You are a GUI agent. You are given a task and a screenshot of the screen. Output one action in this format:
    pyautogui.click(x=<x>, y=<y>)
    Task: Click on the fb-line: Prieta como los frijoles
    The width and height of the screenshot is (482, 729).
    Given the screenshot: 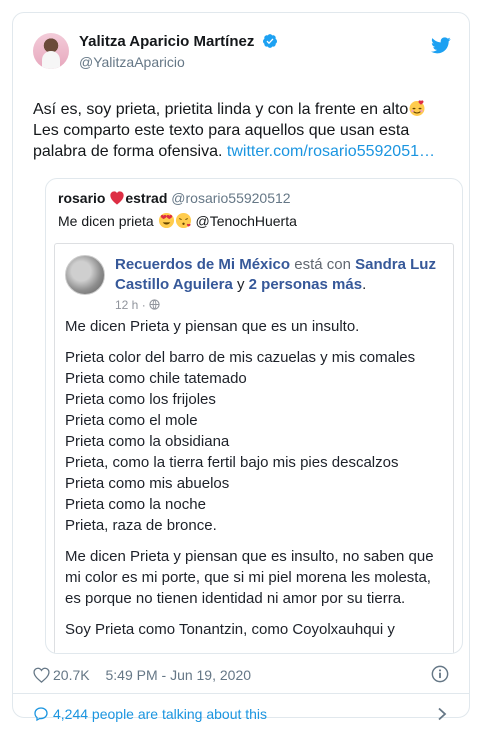 What is the action you would take?
    pyautogui.click(x=140, y=399)
    